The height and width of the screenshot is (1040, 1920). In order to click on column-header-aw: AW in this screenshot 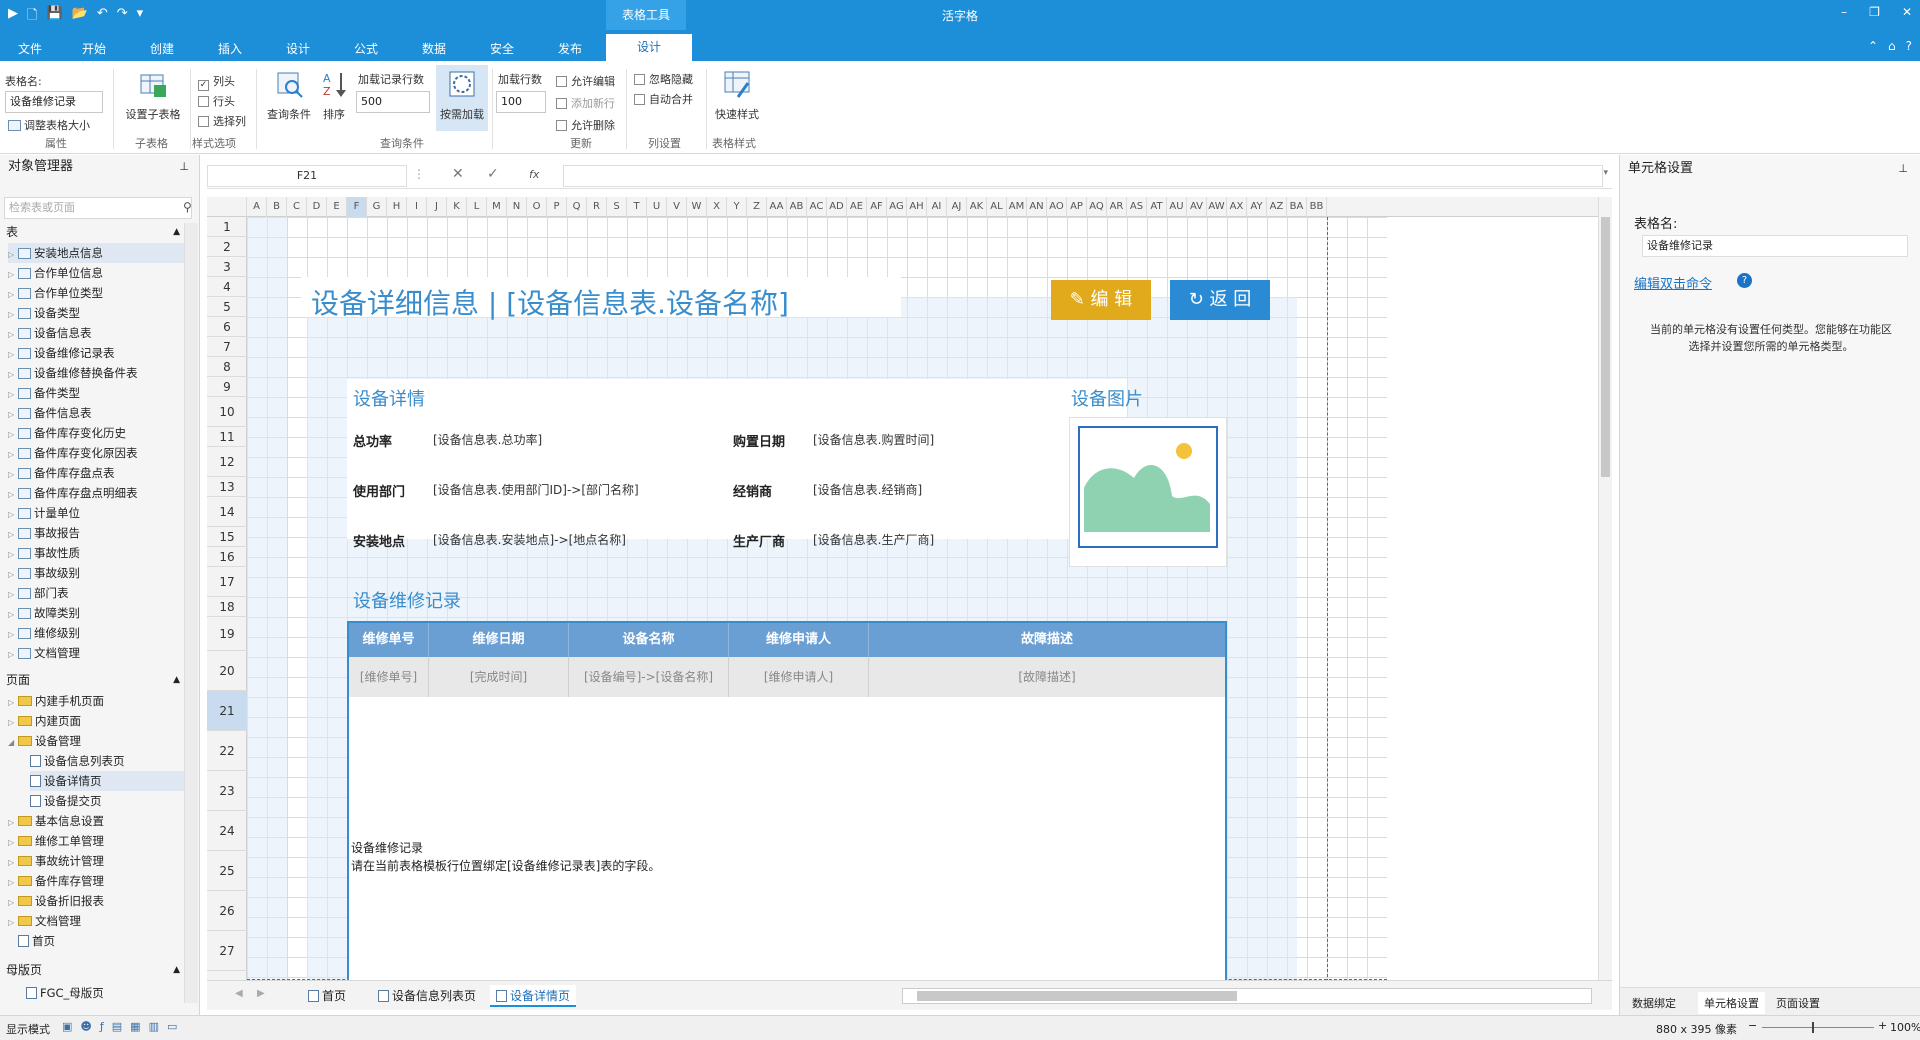, I will do `click(1217, 207)`.